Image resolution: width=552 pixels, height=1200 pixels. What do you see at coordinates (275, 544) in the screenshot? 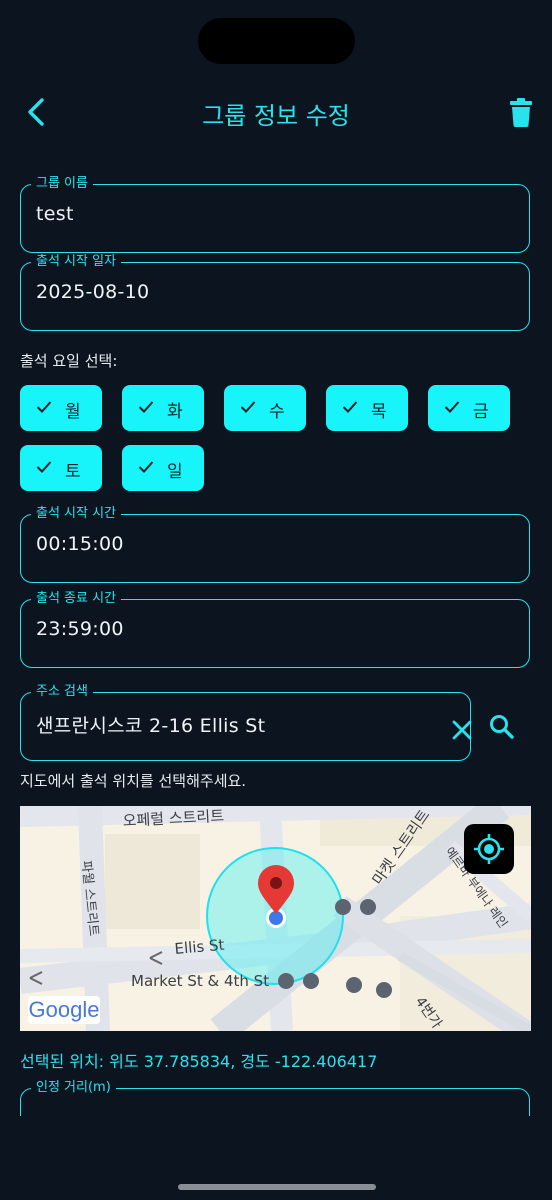
I see `start-time-field: 출석 시작 시간 00:15:00` at bounding box center [275, 544].